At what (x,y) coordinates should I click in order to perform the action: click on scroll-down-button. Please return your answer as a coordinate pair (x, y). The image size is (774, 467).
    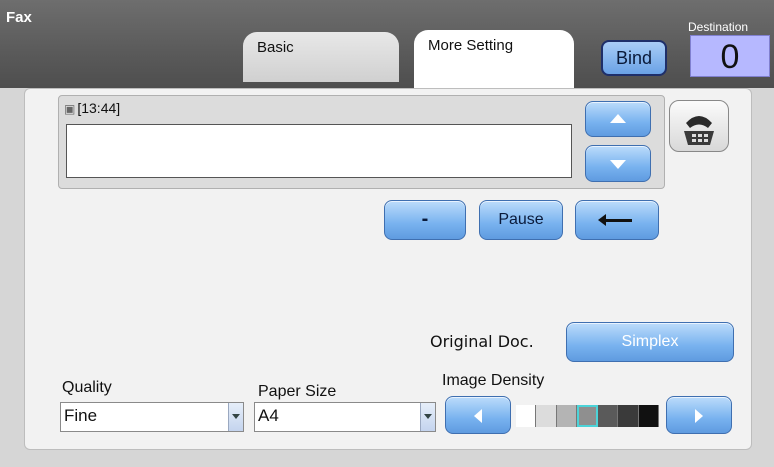
    Looking at the image, I should click on (618, 163).